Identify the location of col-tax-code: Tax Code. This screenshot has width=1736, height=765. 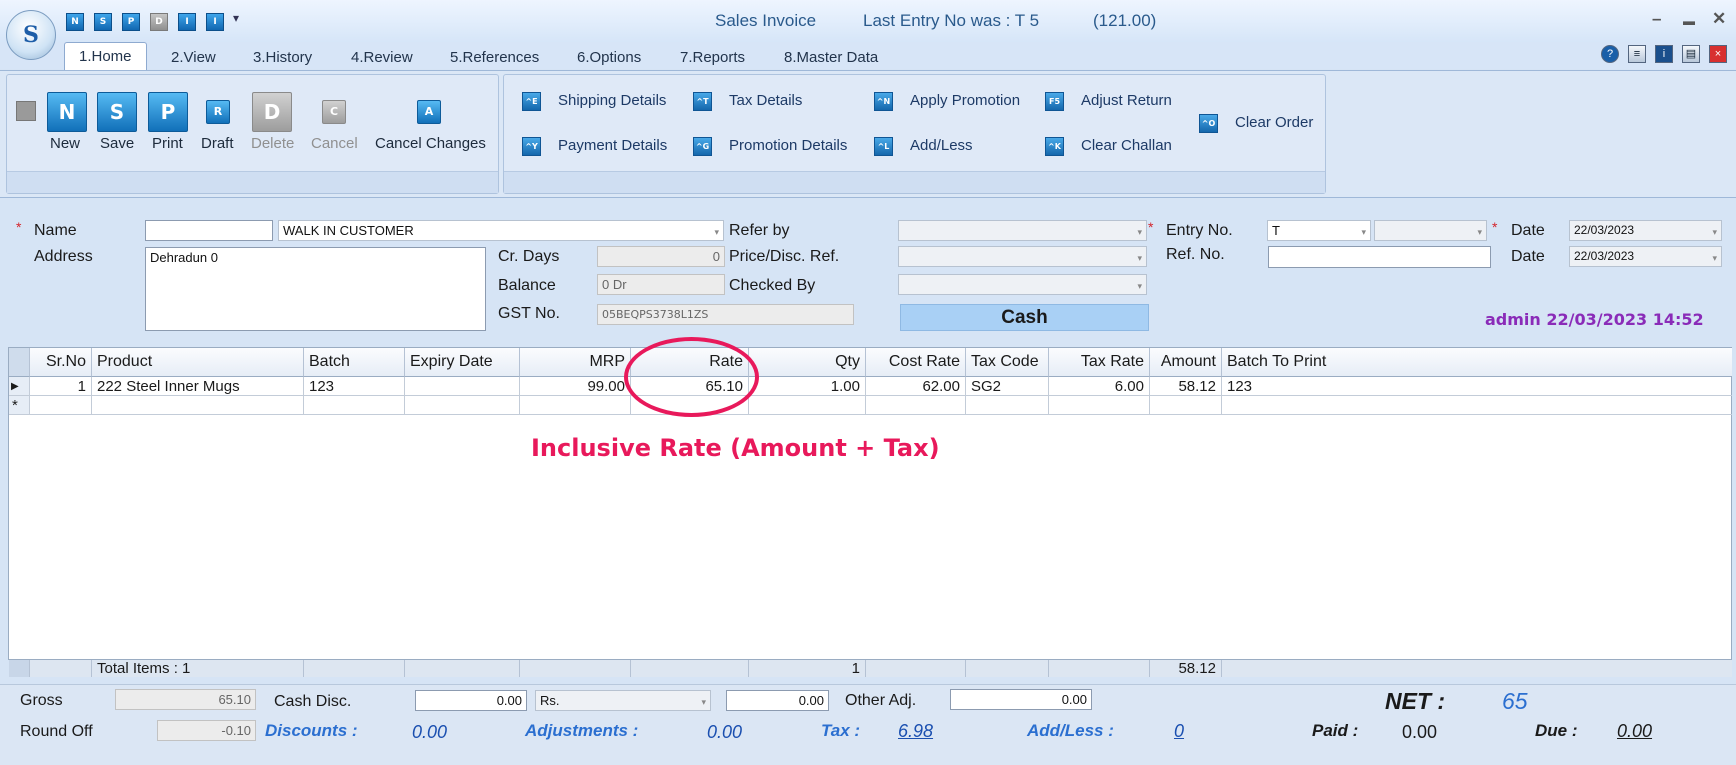
(1007, 362).